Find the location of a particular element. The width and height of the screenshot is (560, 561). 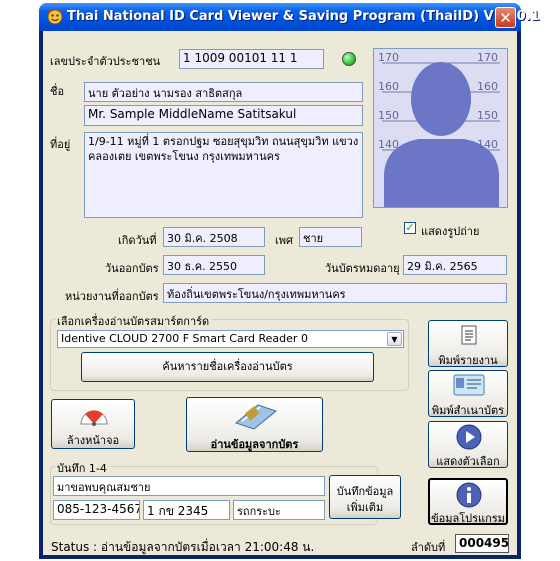

save-note-label-line2: เพิ่มเติม is located at coordinates (365, 507).